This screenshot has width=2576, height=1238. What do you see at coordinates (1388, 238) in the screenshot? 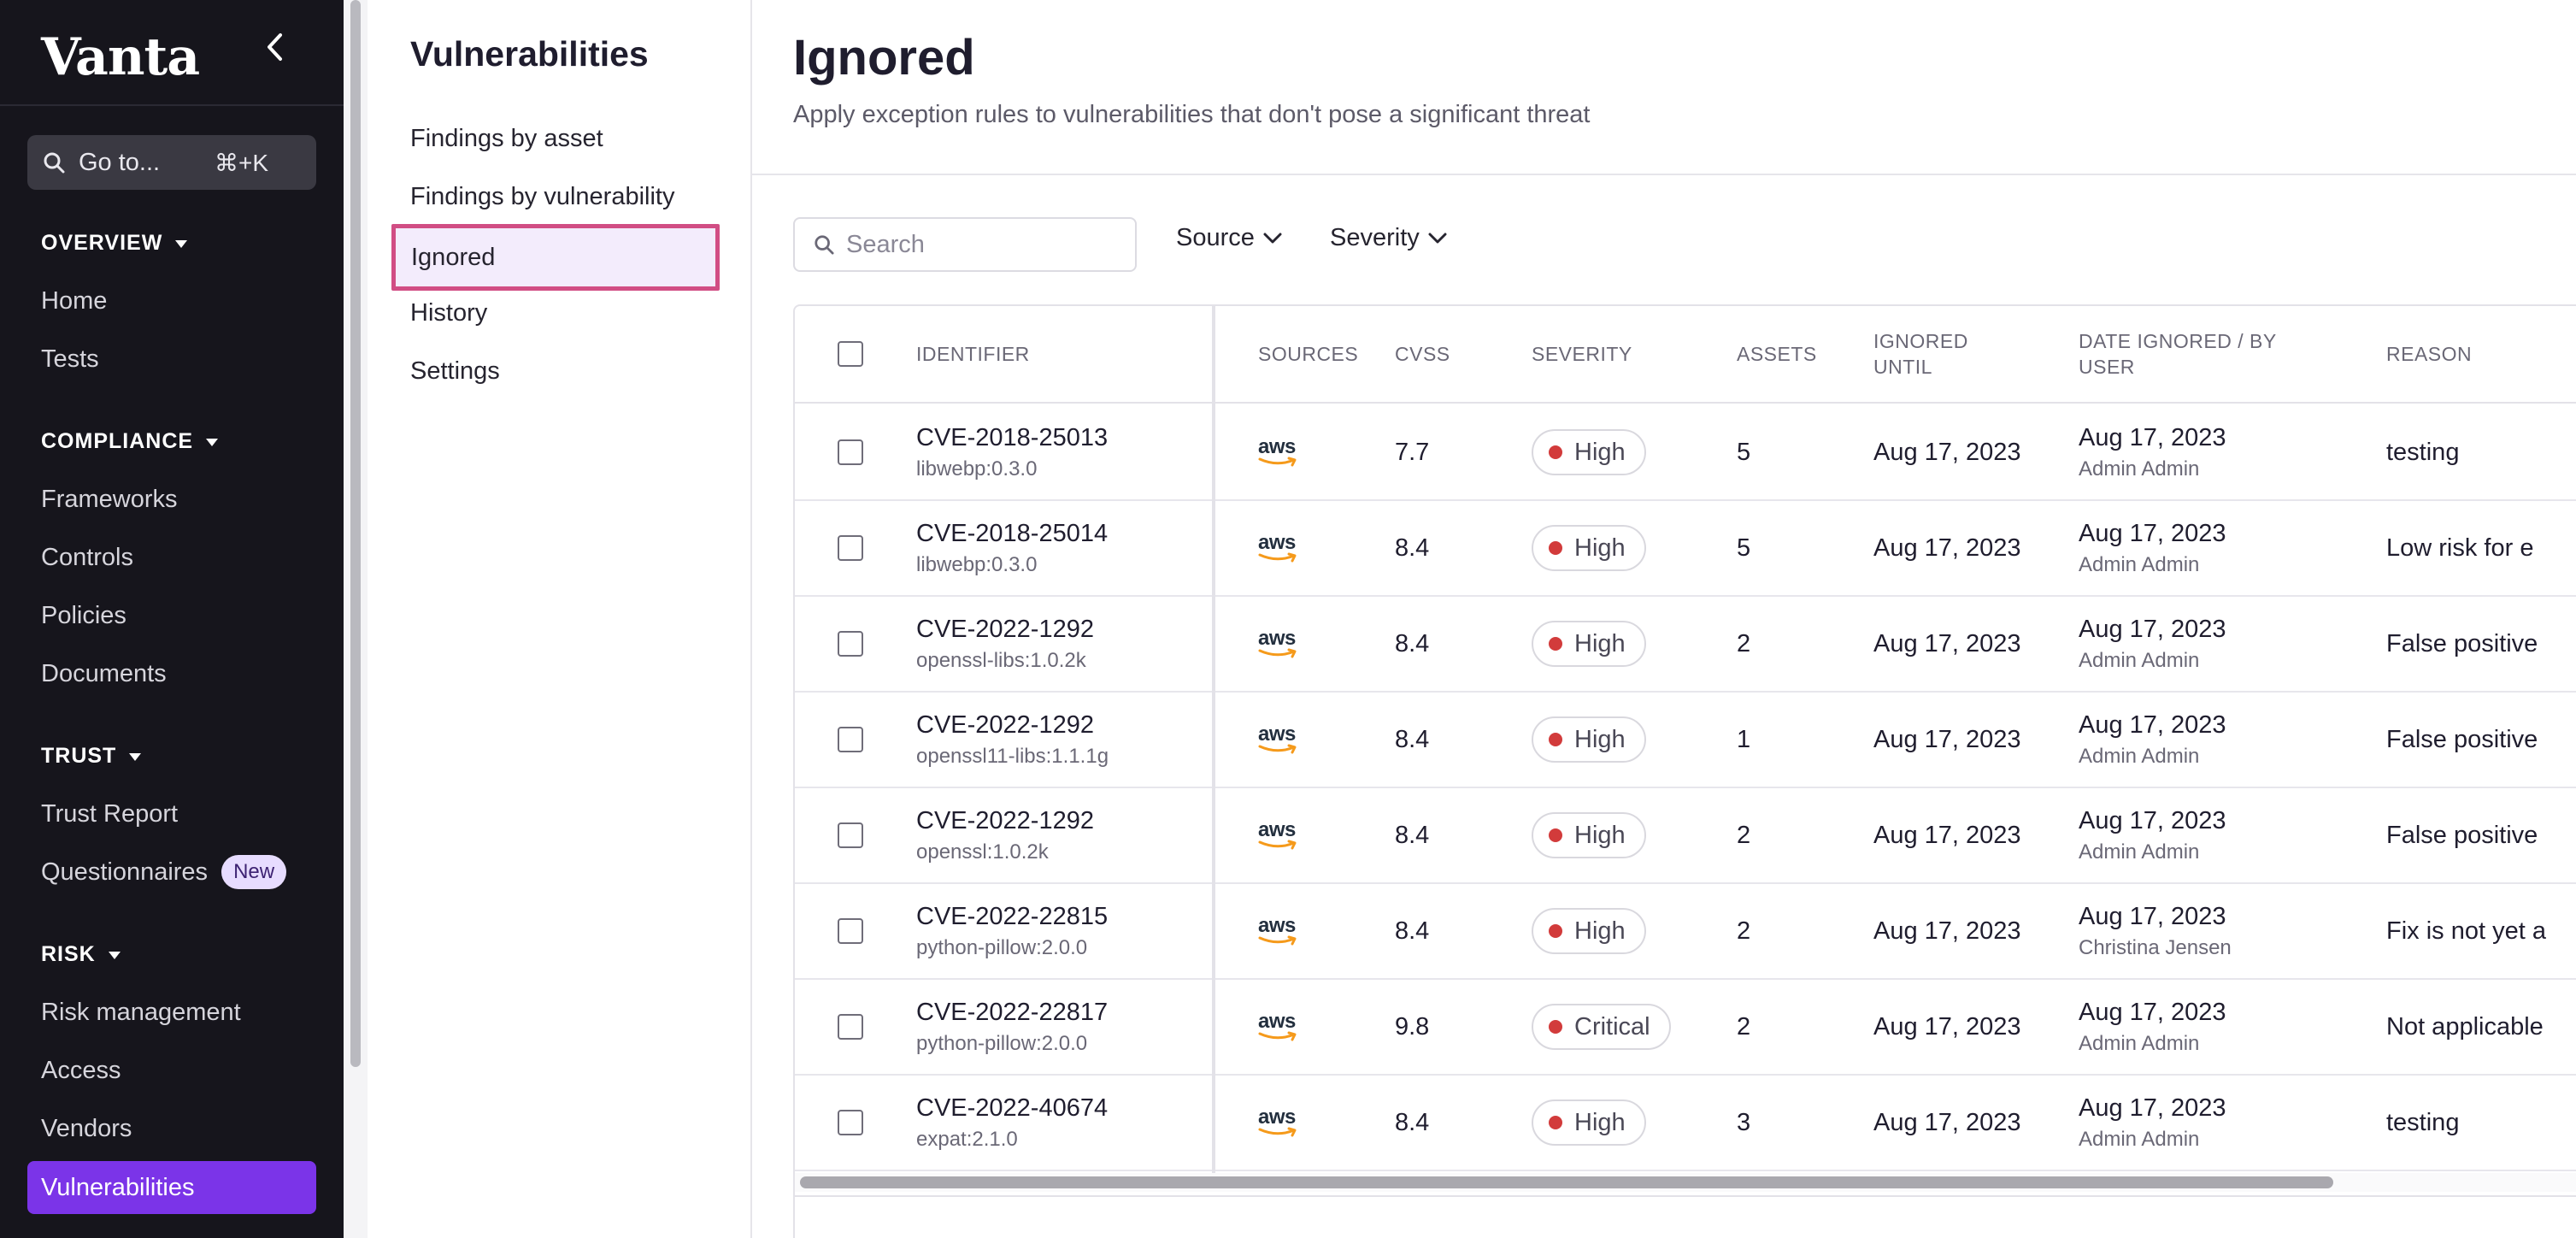
I see `severity-filter-dropdown: Severity` at bounding box center [1388, 238].